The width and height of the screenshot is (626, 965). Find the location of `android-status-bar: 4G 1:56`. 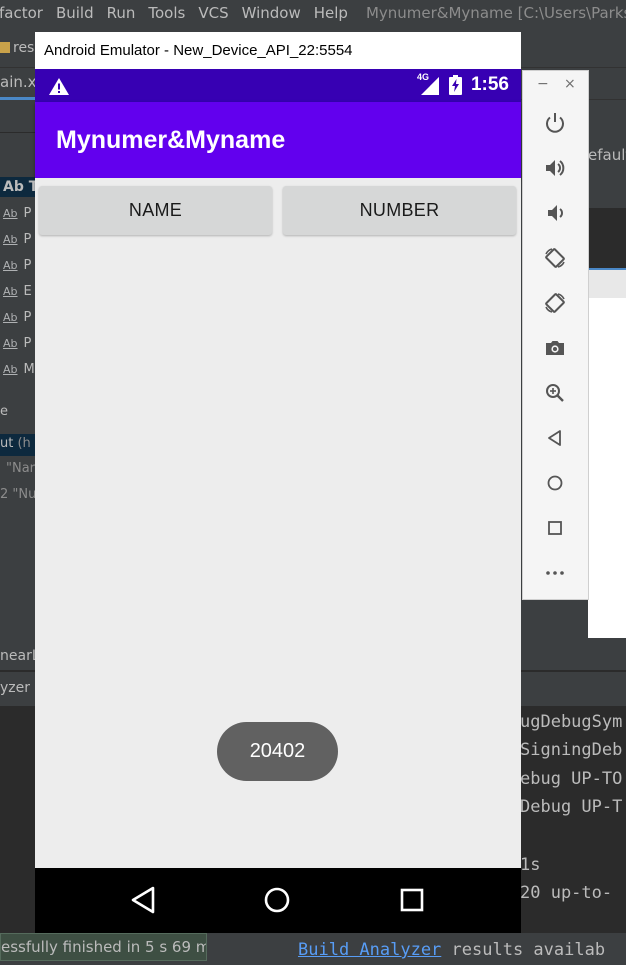

android-status-bar: 4G 1:56 is located at coordinates (278, 85).